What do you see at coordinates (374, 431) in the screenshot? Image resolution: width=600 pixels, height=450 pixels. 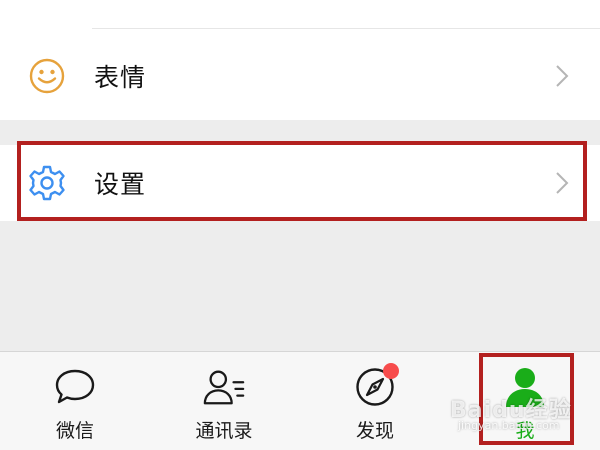 I see `tab-label: 发现` at bounding box center [374, 431].